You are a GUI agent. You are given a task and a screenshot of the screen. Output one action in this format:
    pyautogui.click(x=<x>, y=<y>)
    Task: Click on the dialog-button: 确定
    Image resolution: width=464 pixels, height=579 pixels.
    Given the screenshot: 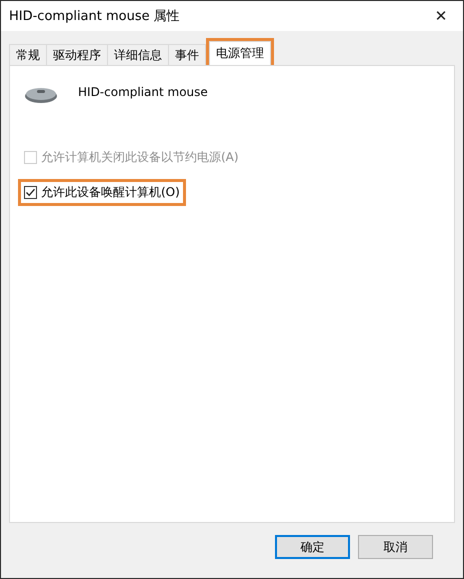 What is the action you would take?
    pyautogui.click(x=312, y=547)
    